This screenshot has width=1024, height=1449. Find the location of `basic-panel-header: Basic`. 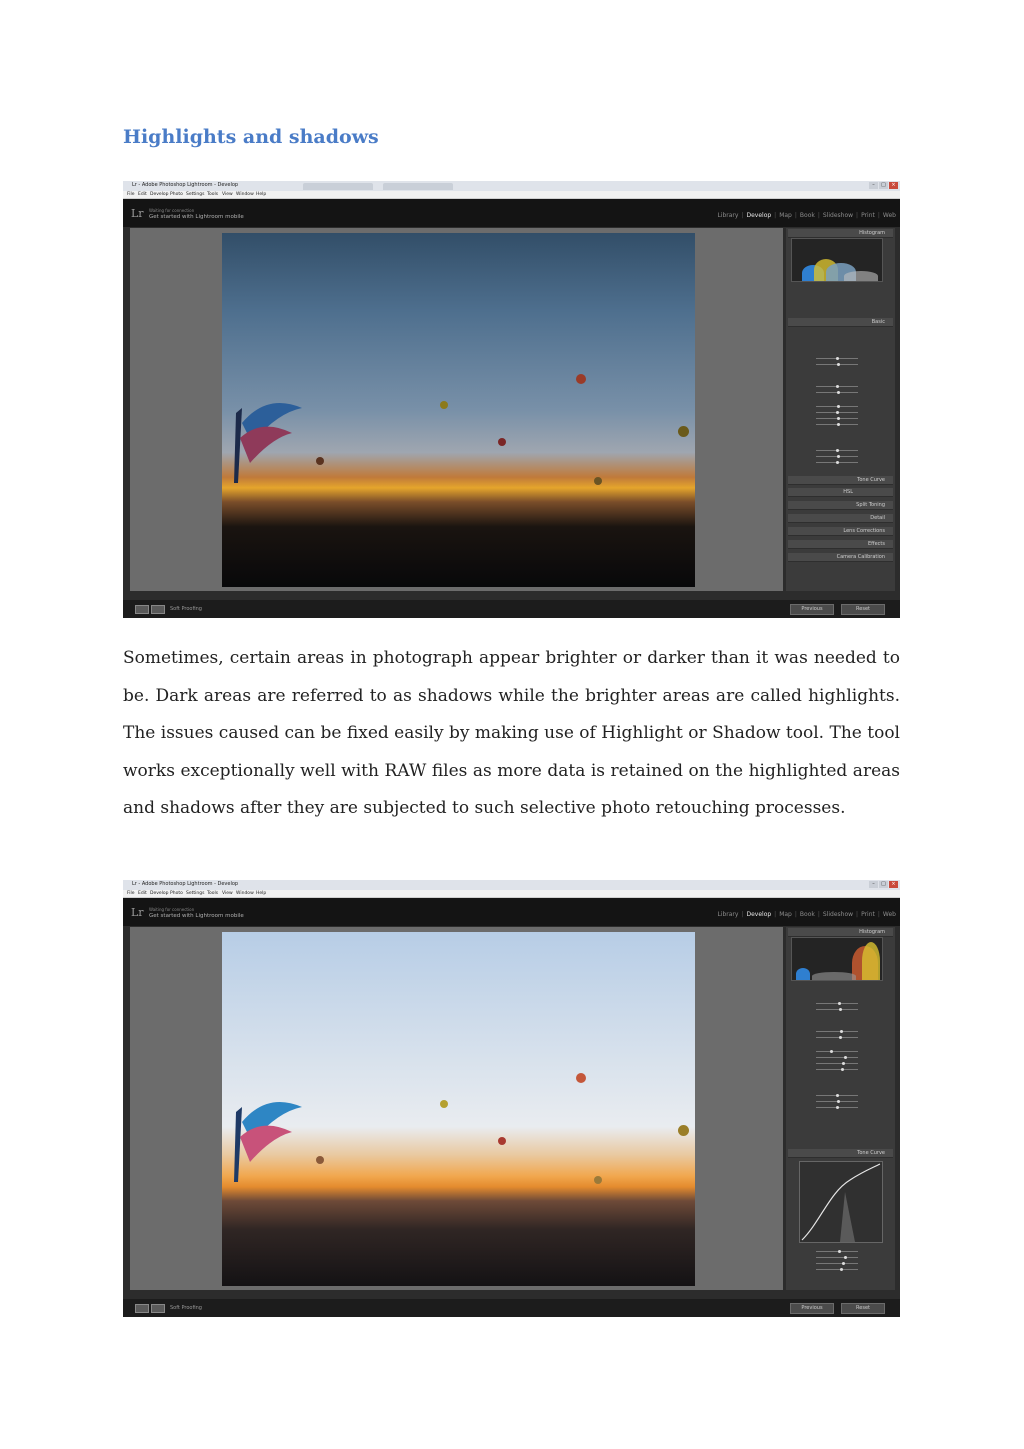

basic-panel-header: Basic is located at coordinates (840, 322).